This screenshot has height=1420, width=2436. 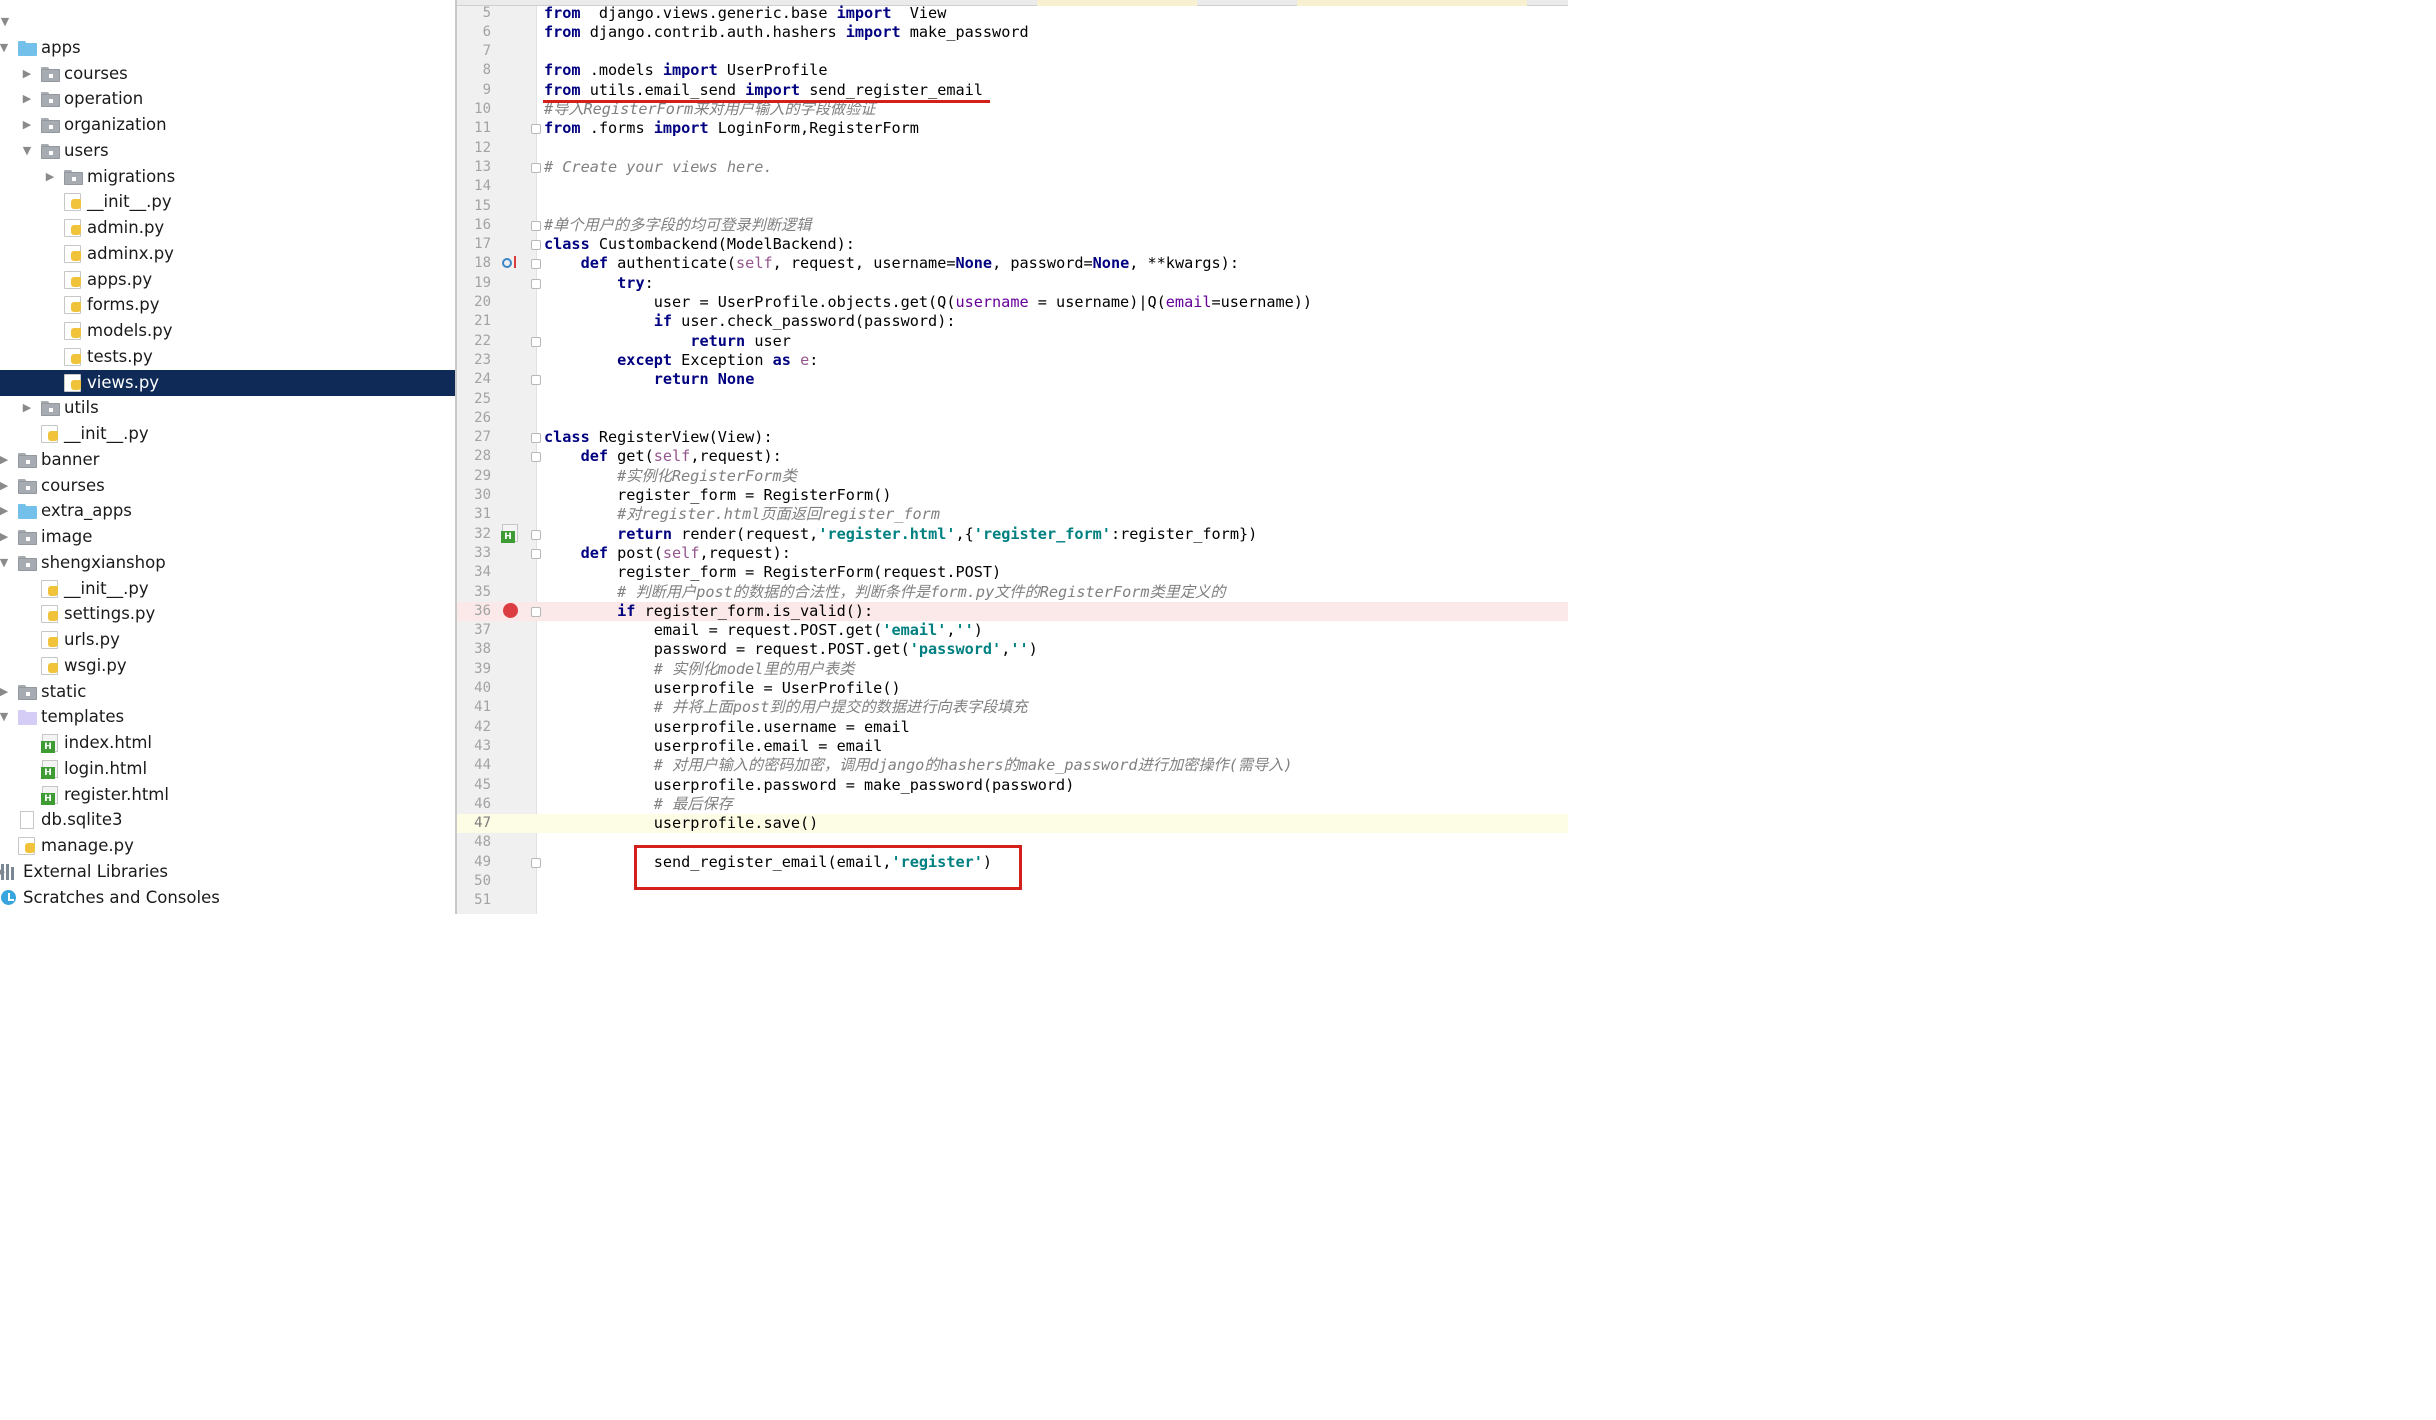 What do you see at coordinates (681, 360) in the screenshot?
I see `code-line: except Exception as e:` at bounding box center [681, 360].